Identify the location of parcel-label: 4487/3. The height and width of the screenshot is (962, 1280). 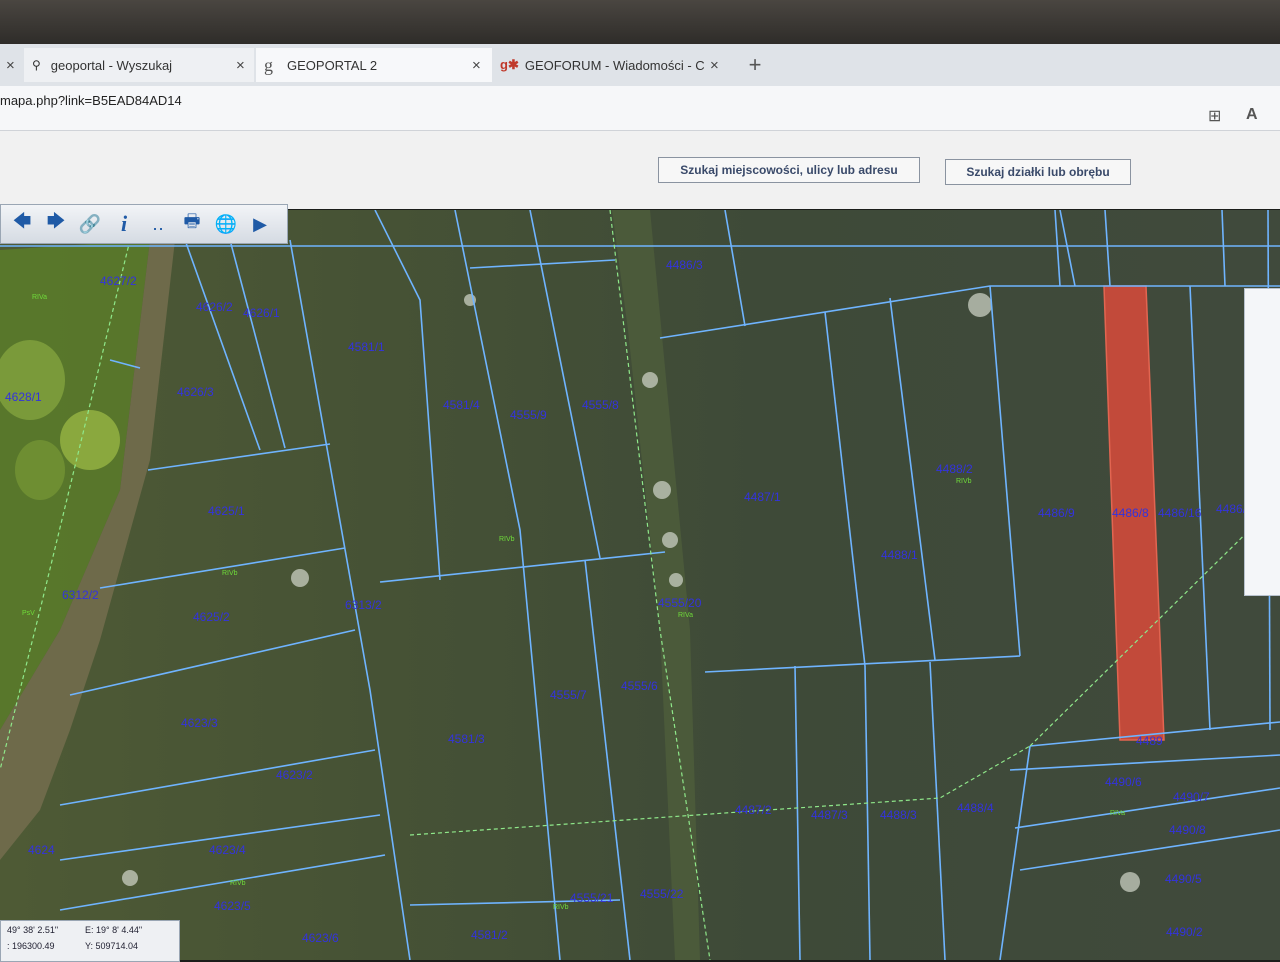
(829, 815).